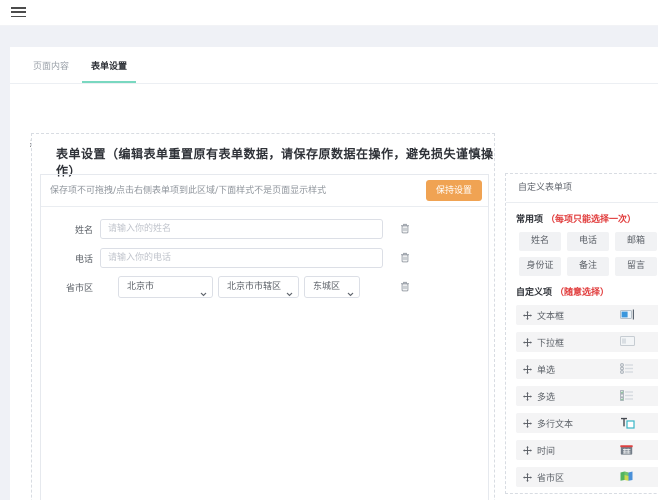 This screenshot has height=500, width=658. I want to click on form-field-row: 电话, so click(227, 258).